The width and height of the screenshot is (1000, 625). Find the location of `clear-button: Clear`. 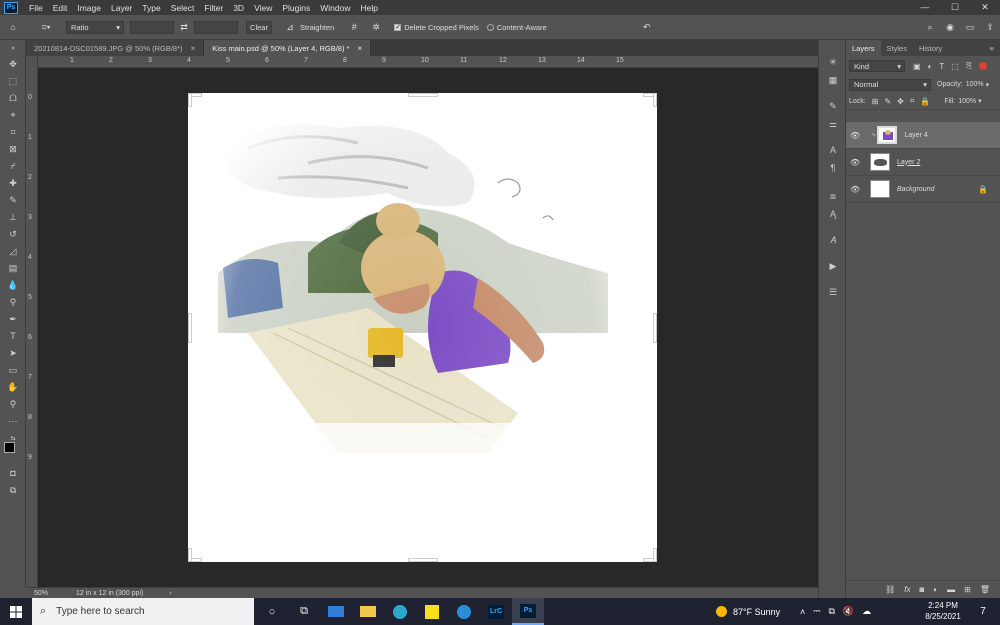

clear-button: Clear is located at coordinates (259, 27).